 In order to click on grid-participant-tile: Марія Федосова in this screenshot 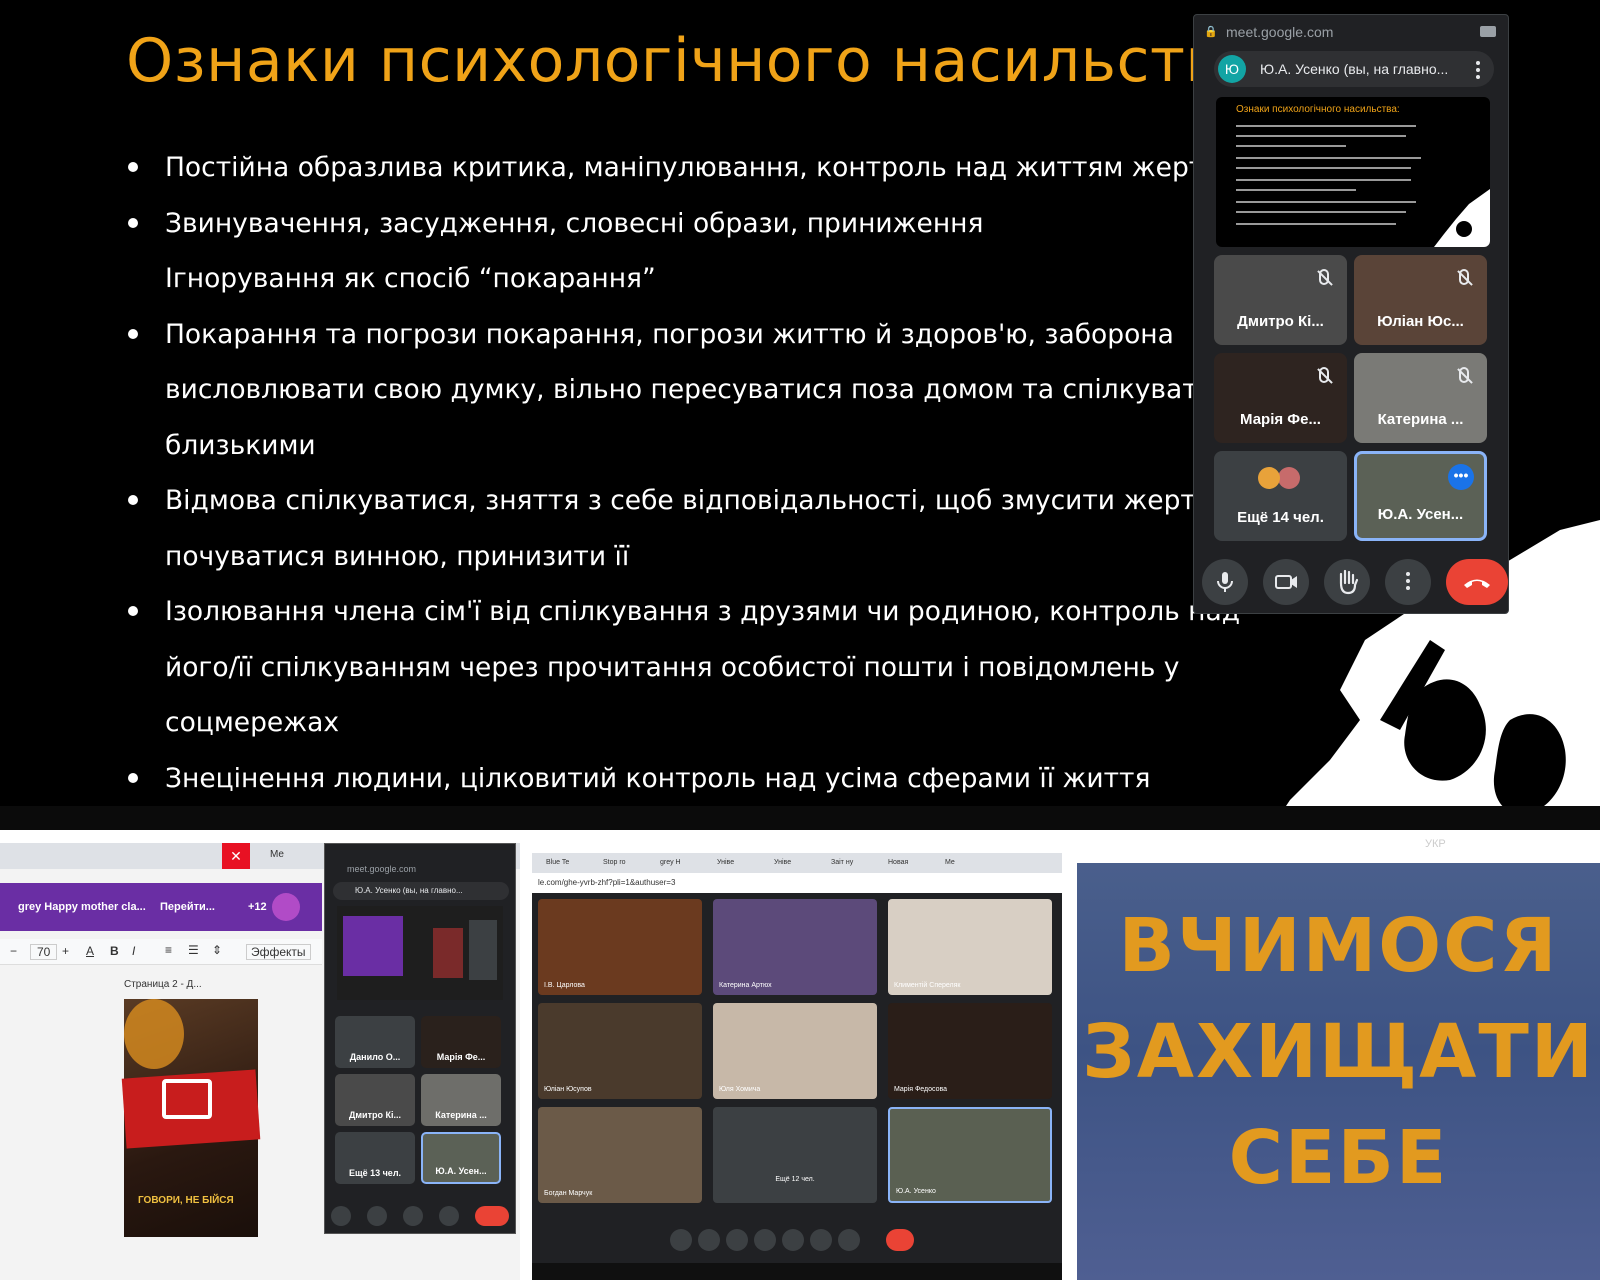, I will do `click(970, 1051)`.